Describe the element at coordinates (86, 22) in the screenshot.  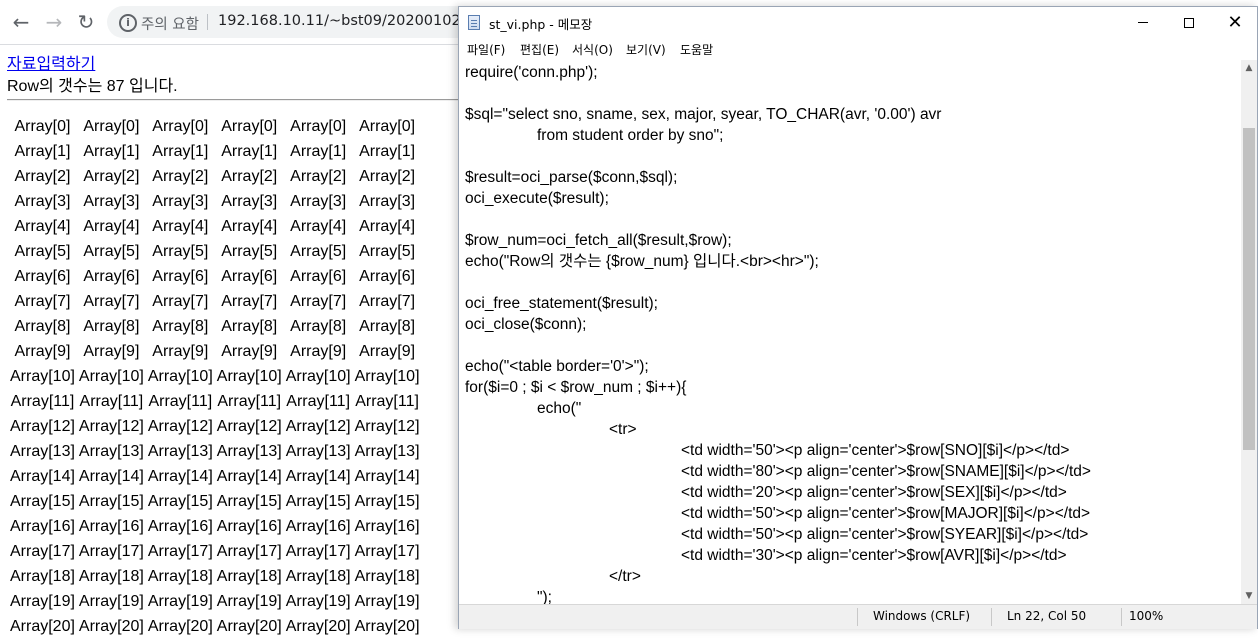
I see `reload-icon: ↻` at that location.